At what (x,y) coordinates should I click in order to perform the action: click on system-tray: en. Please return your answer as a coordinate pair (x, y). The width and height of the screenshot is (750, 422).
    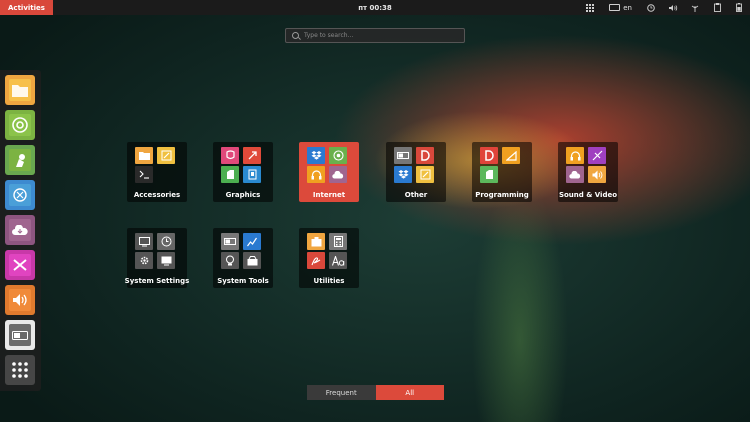
    Looking at the image, I should click on (664, 7).